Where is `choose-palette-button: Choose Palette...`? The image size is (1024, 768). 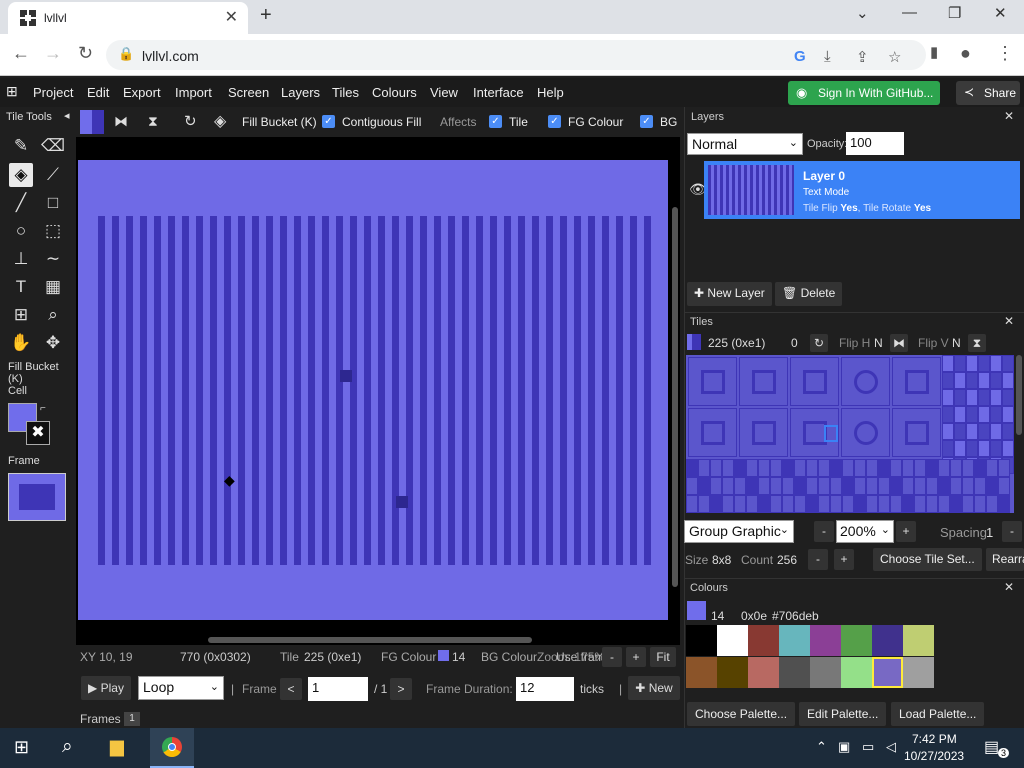 choose-palette-button: Choose Palette... is located at coordinates (741, 714).